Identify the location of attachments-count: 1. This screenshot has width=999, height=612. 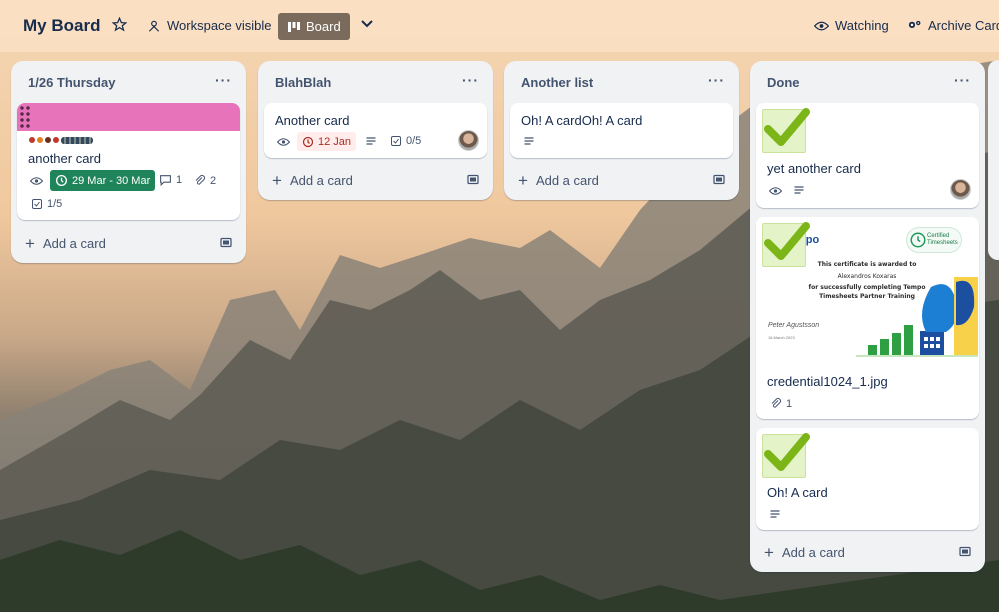
(789, 403).